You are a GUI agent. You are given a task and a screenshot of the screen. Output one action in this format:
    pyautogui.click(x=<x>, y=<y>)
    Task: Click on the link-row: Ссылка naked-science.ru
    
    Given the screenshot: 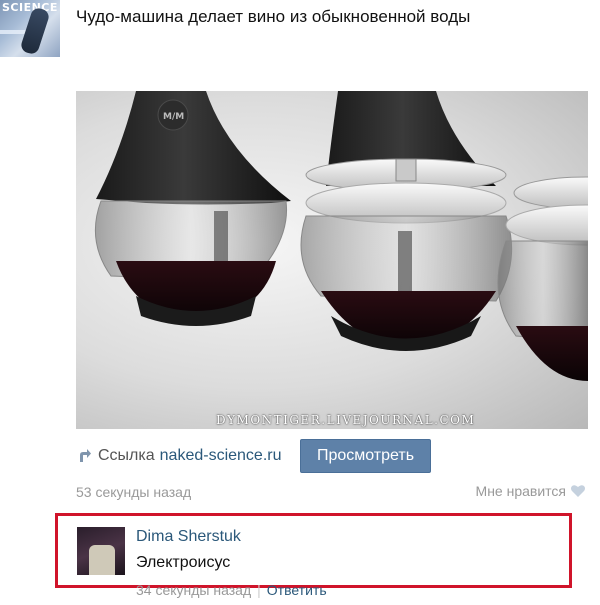 What is the action you would take?
    pyautogui.click(x=178, y=456)
    